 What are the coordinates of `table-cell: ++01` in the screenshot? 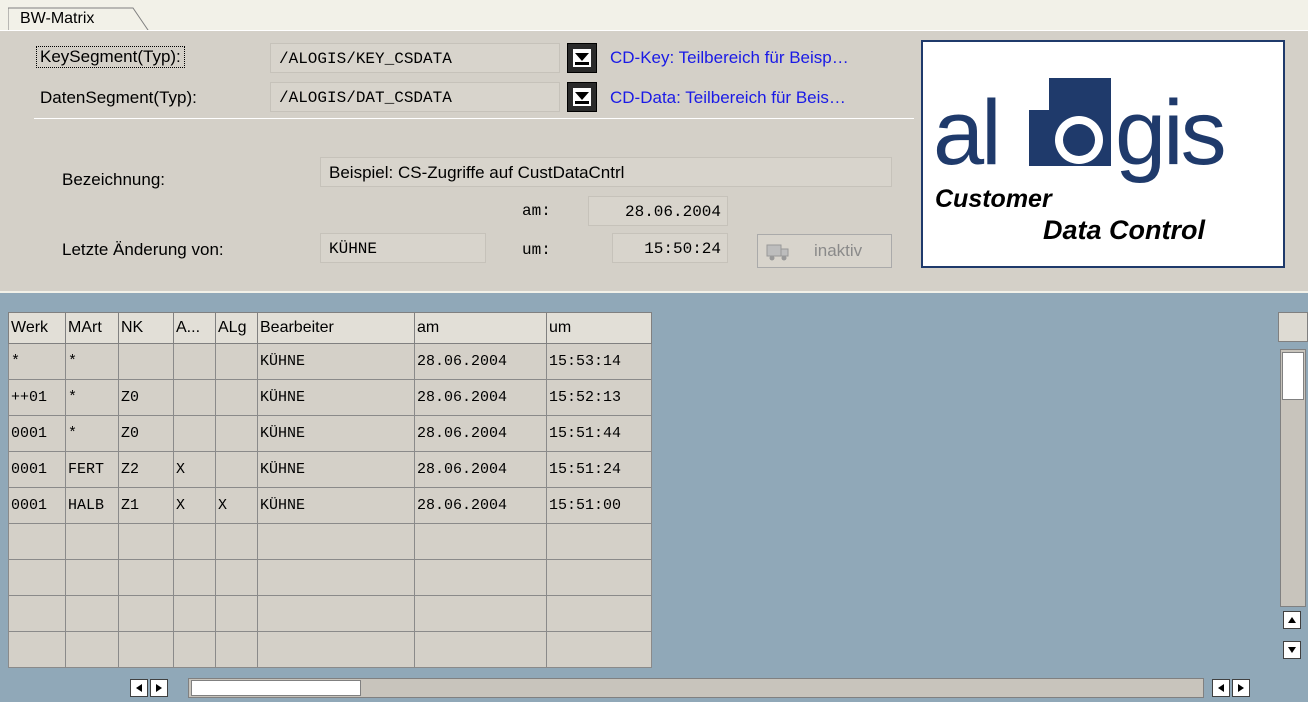 It's located at (37, 397).